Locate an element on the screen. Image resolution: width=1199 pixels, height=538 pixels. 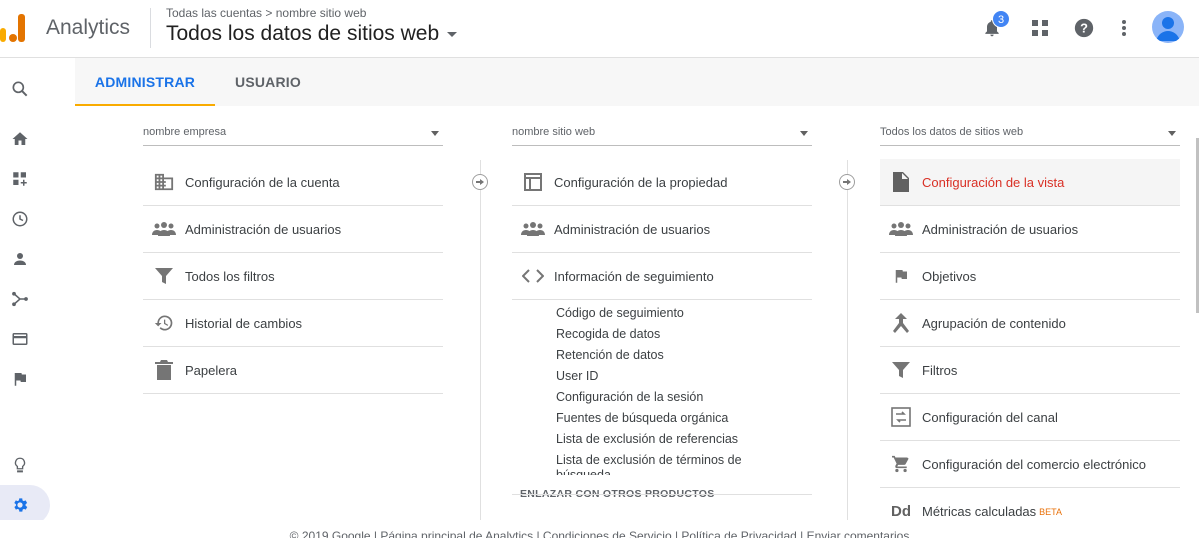
arrow-right-icon is located at coordinates (847, 182).